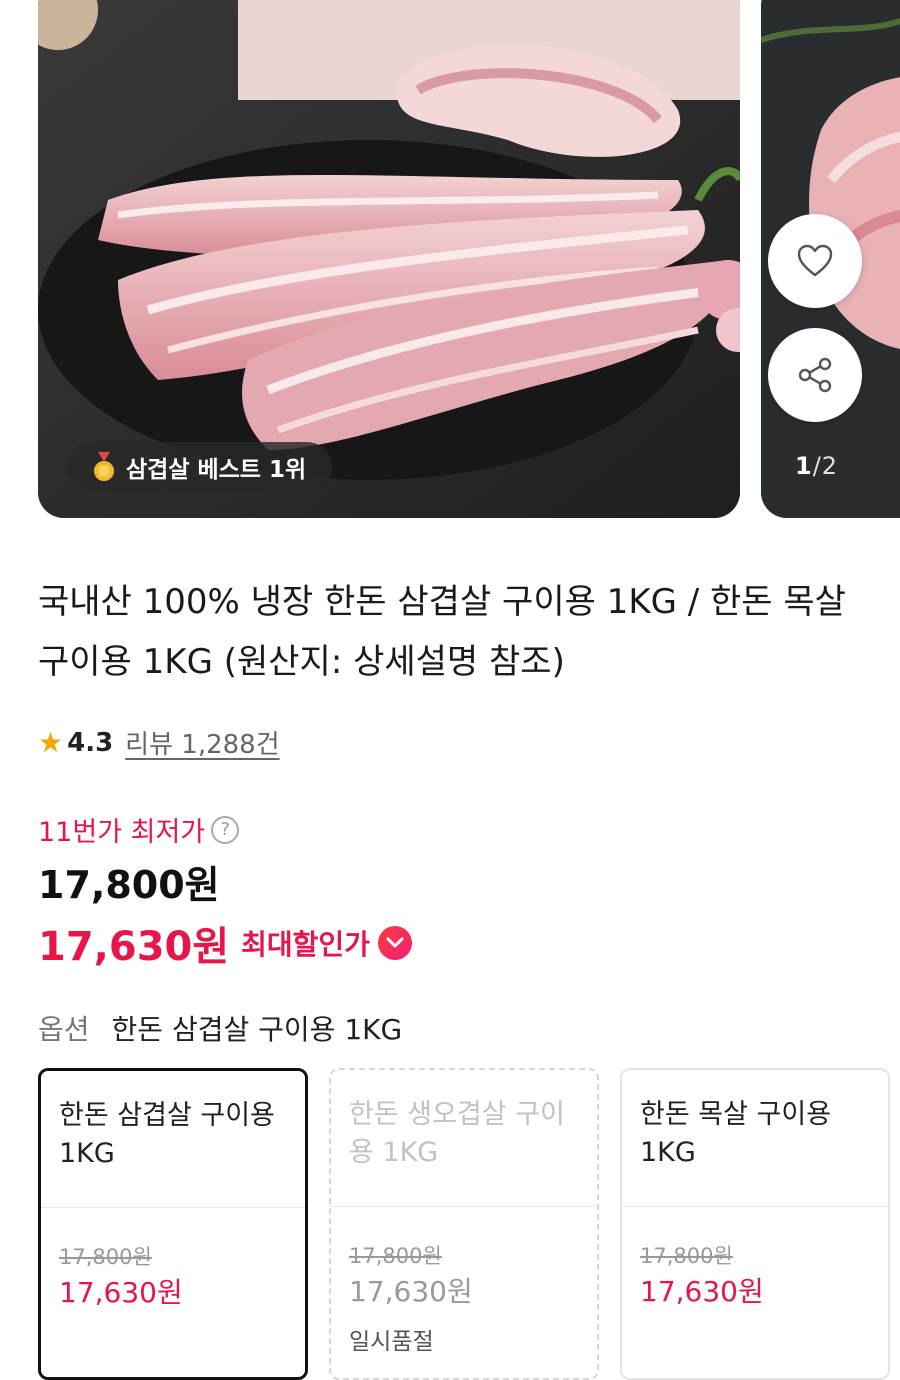 The image size is (900, 1380). What do you see at coordinates (464, 1224) in the screenshot?
I see `option-card-ogyeopsal: 한돈 생오겹살 구이용 1KG 17,800원 17,630원 일시품절` at bounding box center [464, 1224].